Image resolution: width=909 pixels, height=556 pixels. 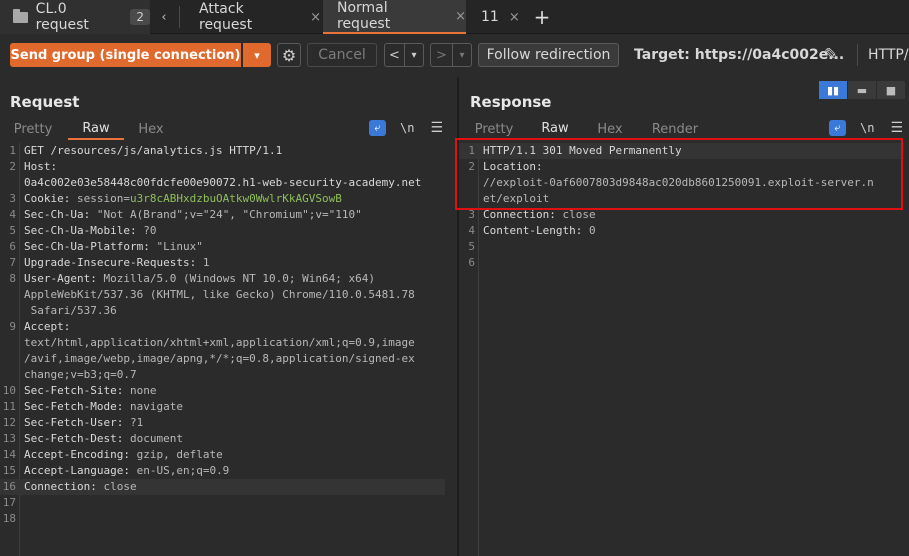 I want to click on tab-scroll-left-button: ‹, so click(x=164, y=17).